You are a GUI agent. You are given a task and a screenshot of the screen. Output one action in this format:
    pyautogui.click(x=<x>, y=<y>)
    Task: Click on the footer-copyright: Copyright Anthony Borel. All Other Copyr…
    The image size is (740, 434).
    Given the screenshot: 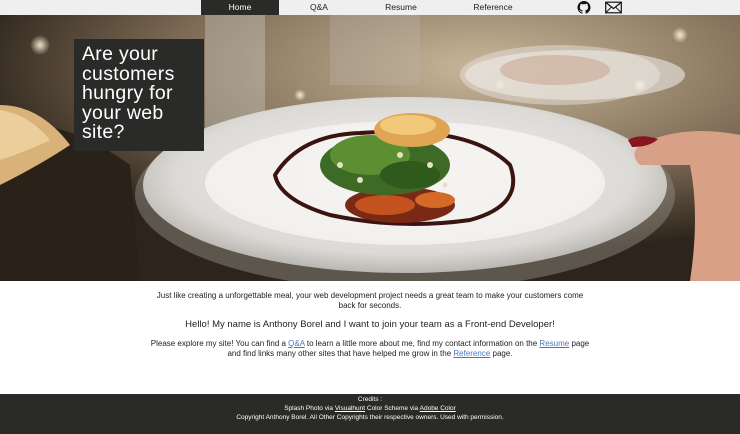 What is the action you would take?
    pyautogui.click(x=370, y=417)
    